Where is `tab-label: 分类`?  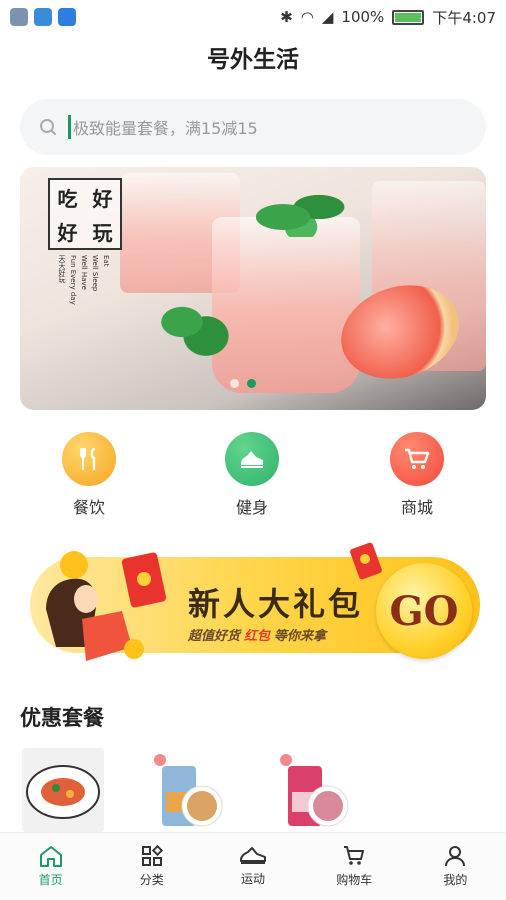
tab-label: 分类 is located at coordinates (151, 880).